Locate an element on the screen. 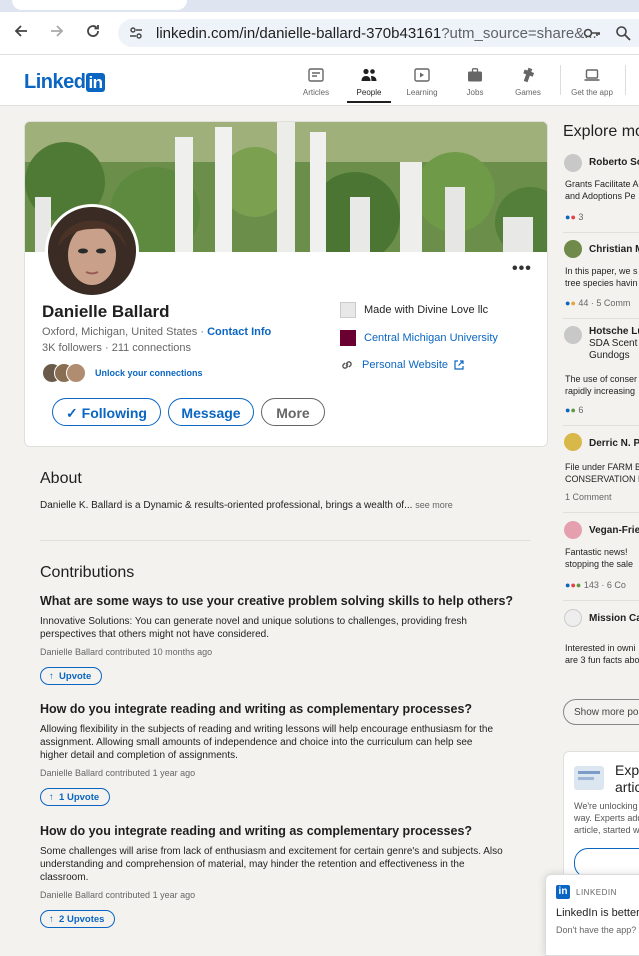 The image size is (639, 956). post-author: Mission Cat is located at coordinates (614, 618).